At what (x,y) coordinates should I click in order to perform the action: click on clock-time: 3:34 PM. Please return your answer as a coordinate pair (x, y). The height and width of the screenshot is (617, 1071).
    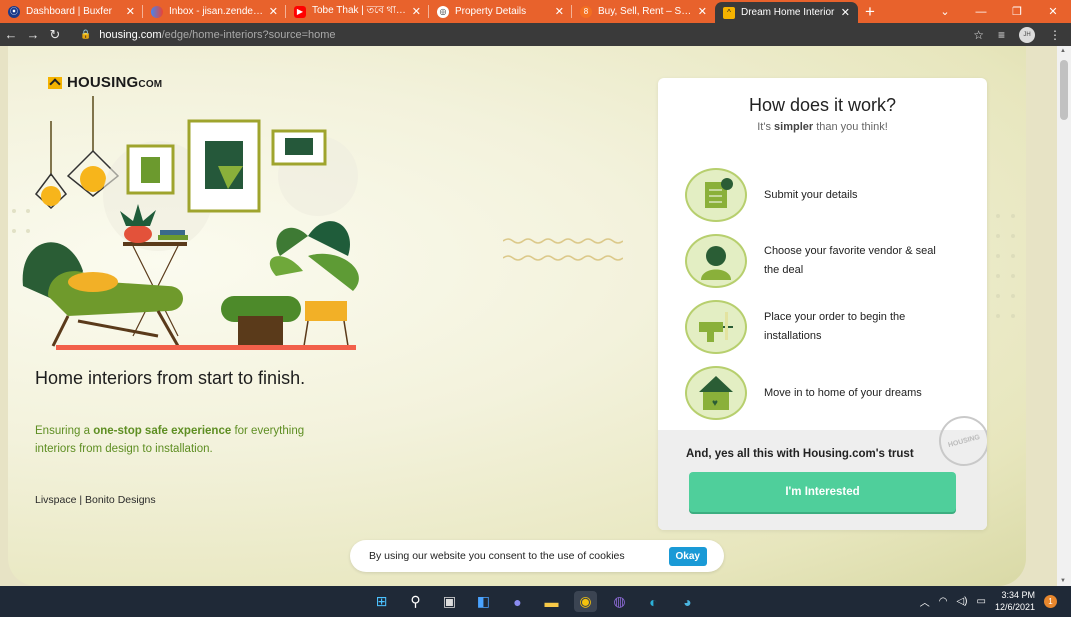
    Looking at the image, I should click on (1018, 595).